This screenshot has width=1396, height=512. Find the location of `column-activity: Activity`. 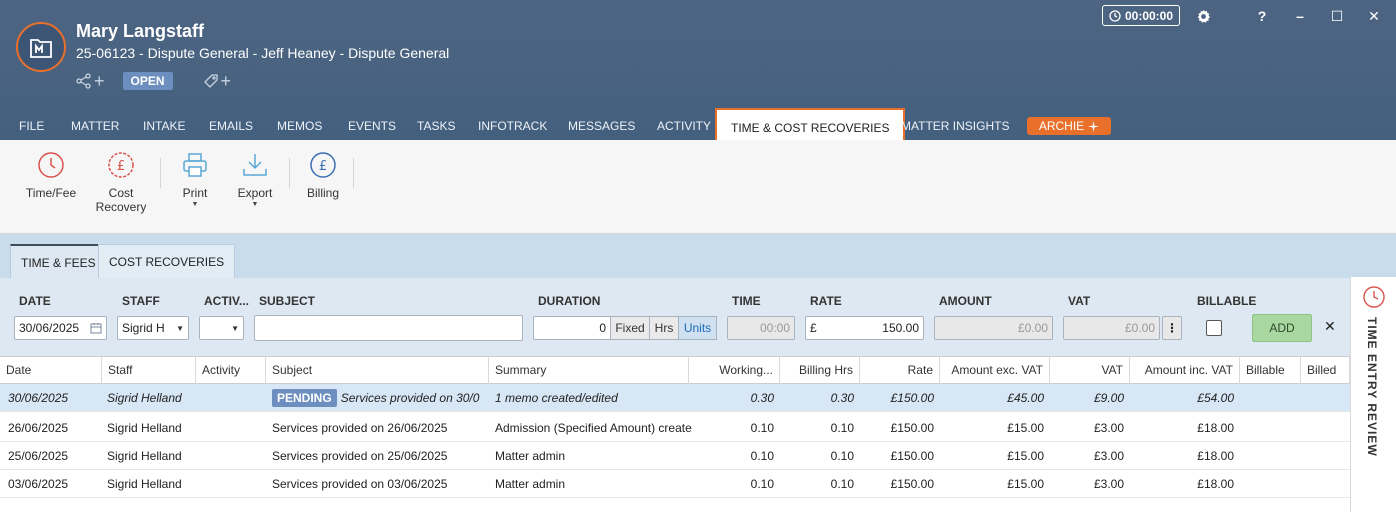

column-activity: Activity is located at coordinates (231, 370).